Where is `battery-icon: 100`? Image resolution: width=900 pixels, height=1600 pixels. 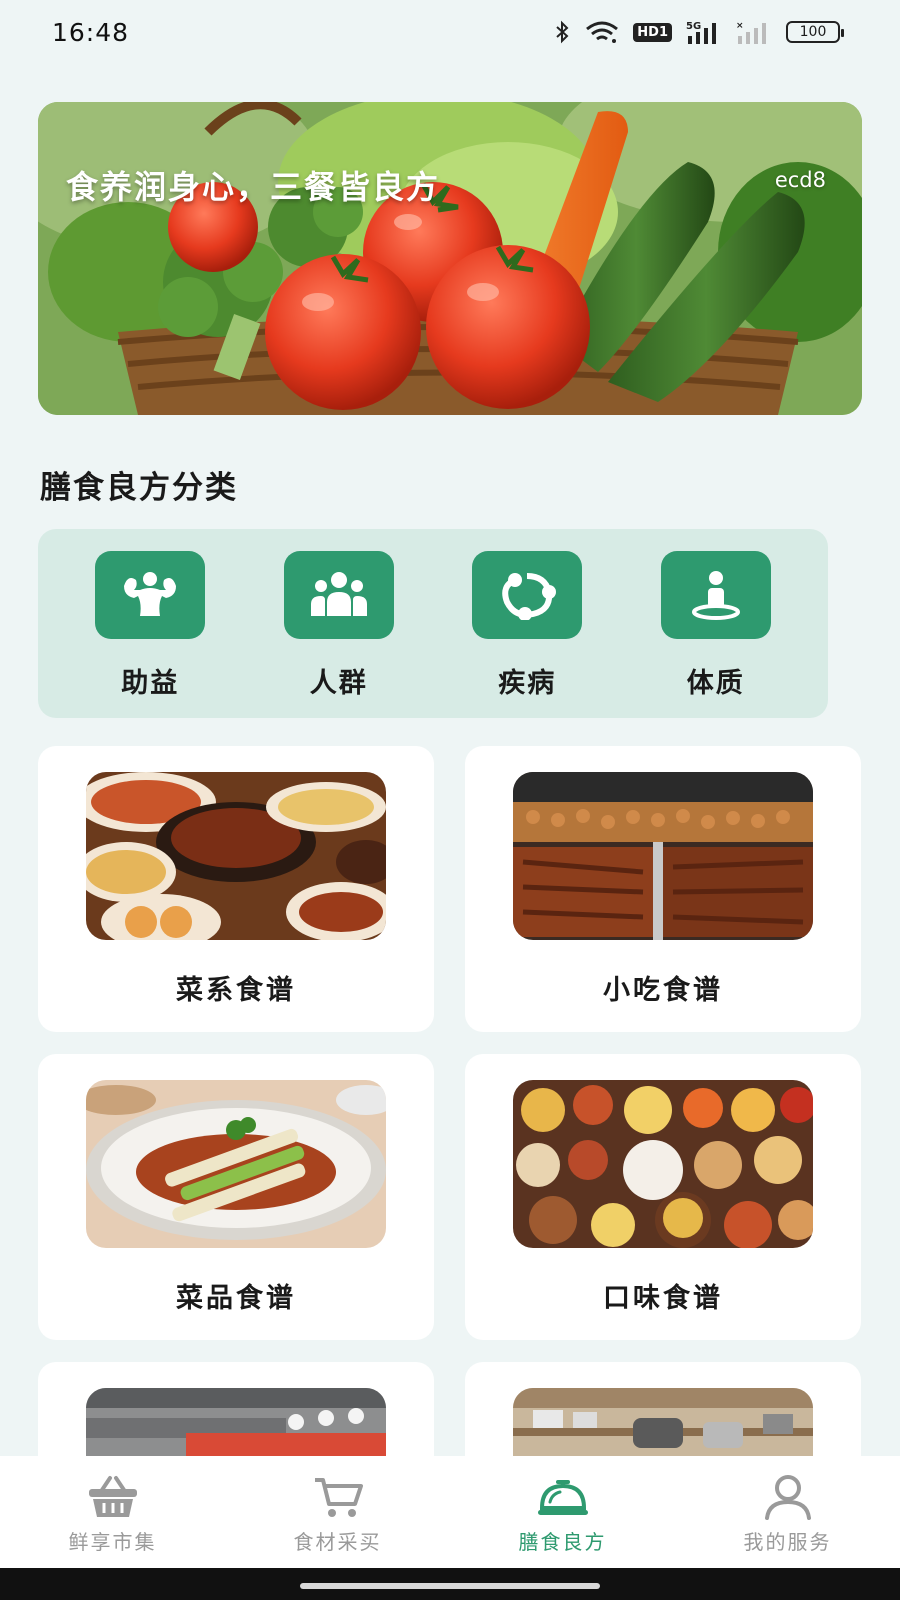 battery-icon: 100 is located at coordinates (815, 32).